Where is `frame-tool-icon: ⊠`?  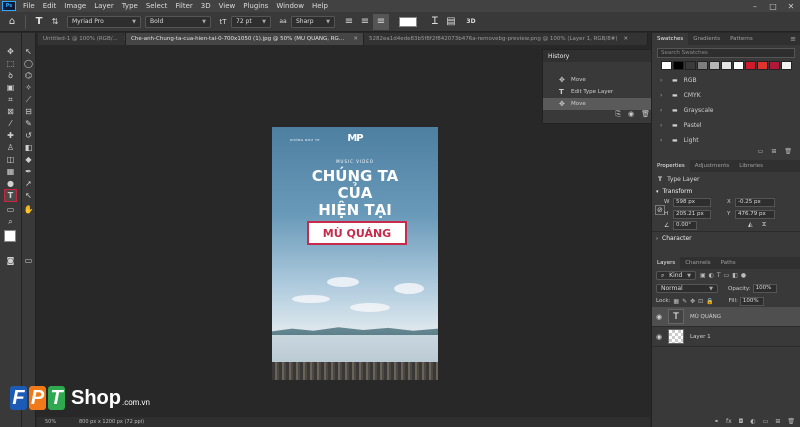 frame-tool-icon: ⊠ is located at coordinates (10, 111).